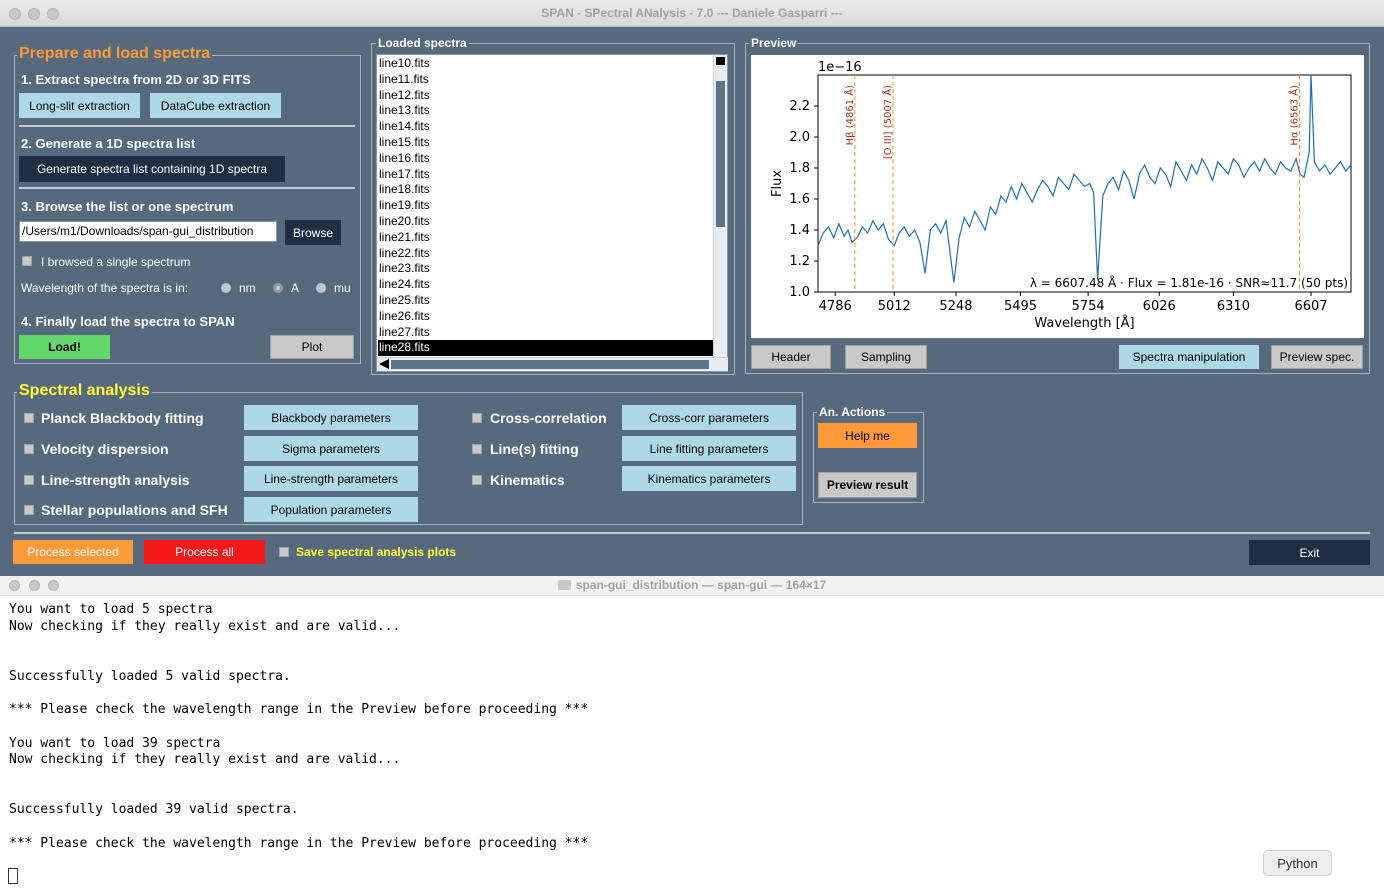 This screenshot has height=888, width=1384. Describe the element at coordinates (546, 254) in the screenshot. I see `spectrum-list-item: line22.fits` at that location.